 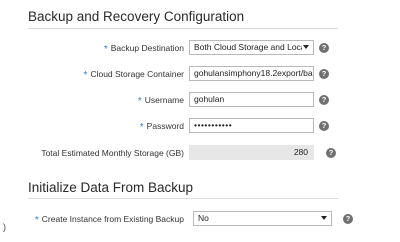 I want to click on create-instance-label: * Create Instance from Existing Backup, so click(x=109, y=220).